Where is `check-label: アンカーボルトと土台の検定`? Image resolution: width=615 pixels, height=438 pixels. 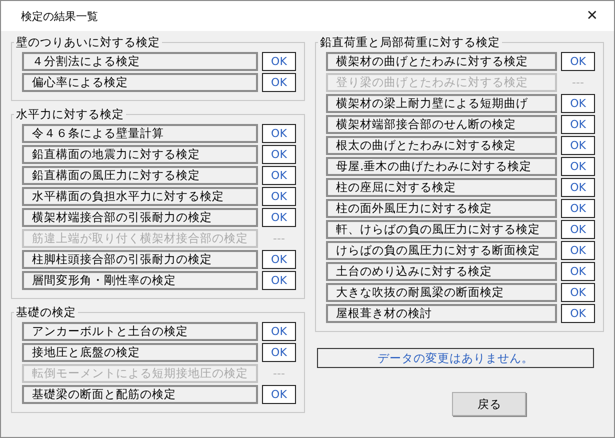
check-label: アンカーボルトと土台の検定 is located at coordinates (140, 331).